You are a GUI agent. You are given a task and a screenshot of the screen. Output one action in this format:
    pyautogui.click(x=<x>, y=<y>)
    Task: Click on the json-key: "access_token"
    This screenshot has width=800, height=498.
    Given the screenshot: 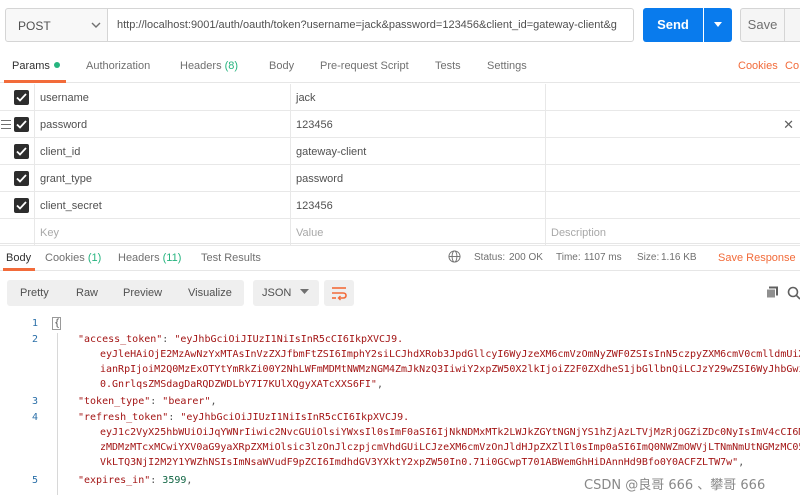 What is the action you would take?
    pyautogui.click(x=120, y=339)
    